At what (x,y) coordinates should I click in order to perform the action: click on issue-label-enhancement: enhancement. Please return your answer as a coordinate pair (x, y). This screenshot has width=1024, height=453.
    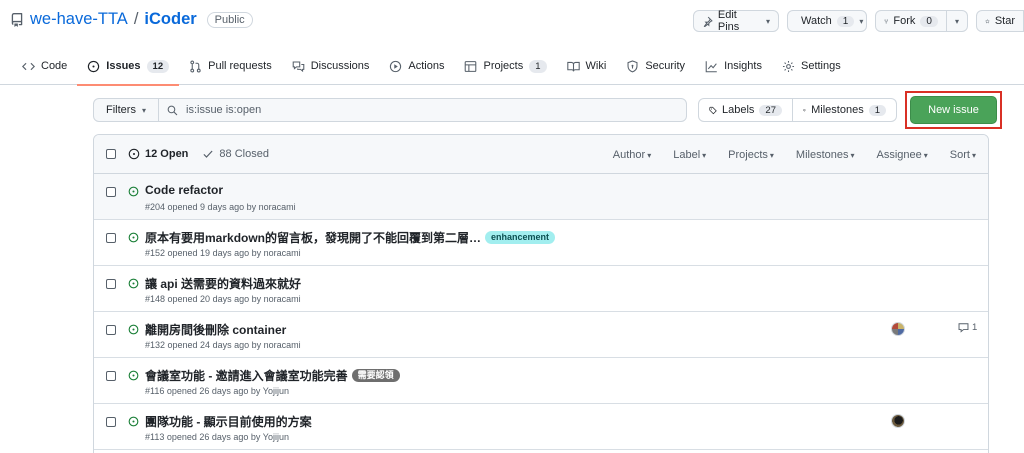
    Looking at the image, I should click on (520, 237).